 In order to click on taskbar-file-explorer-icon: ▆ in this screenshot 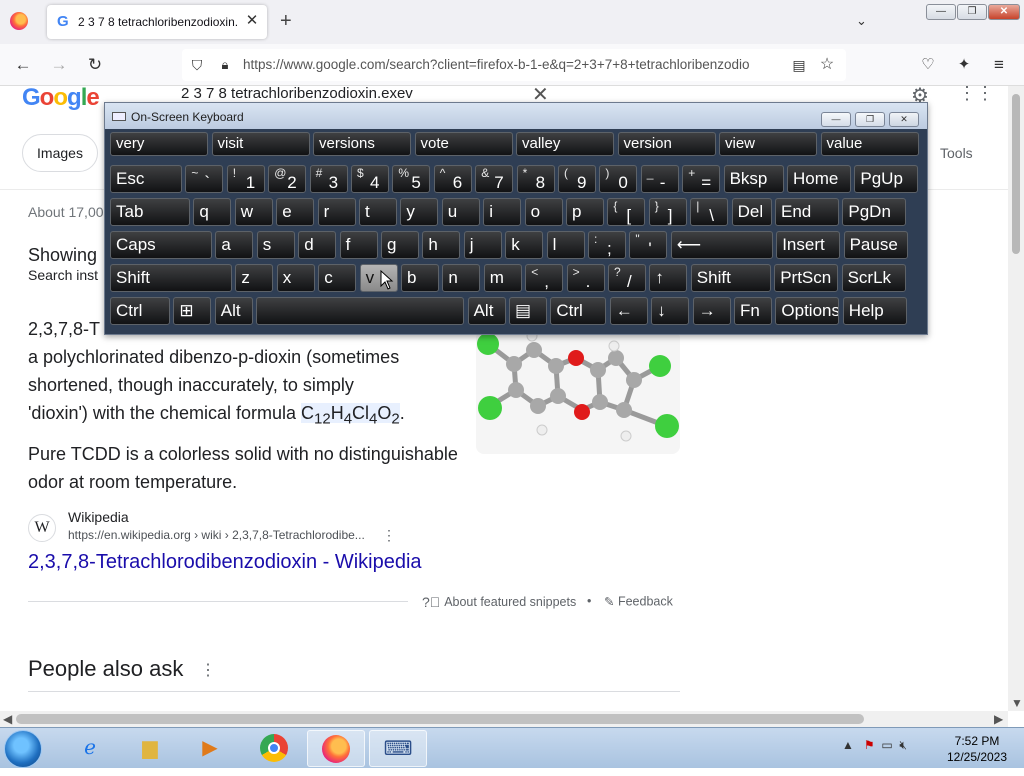, I will do `click(150, 748)`.